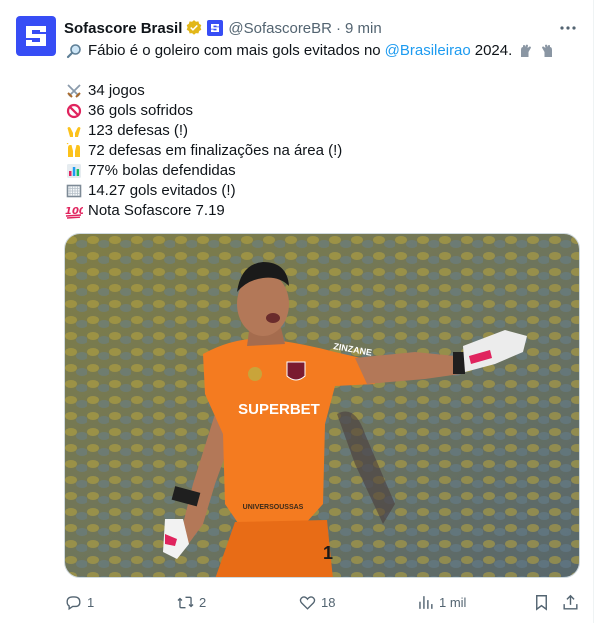 This screenshot has height=623, width=595. What do you see at coordinates (322, 91) in the screenshot?
I see `stat-line: 34 jogos` at bounding box center [322, 91].